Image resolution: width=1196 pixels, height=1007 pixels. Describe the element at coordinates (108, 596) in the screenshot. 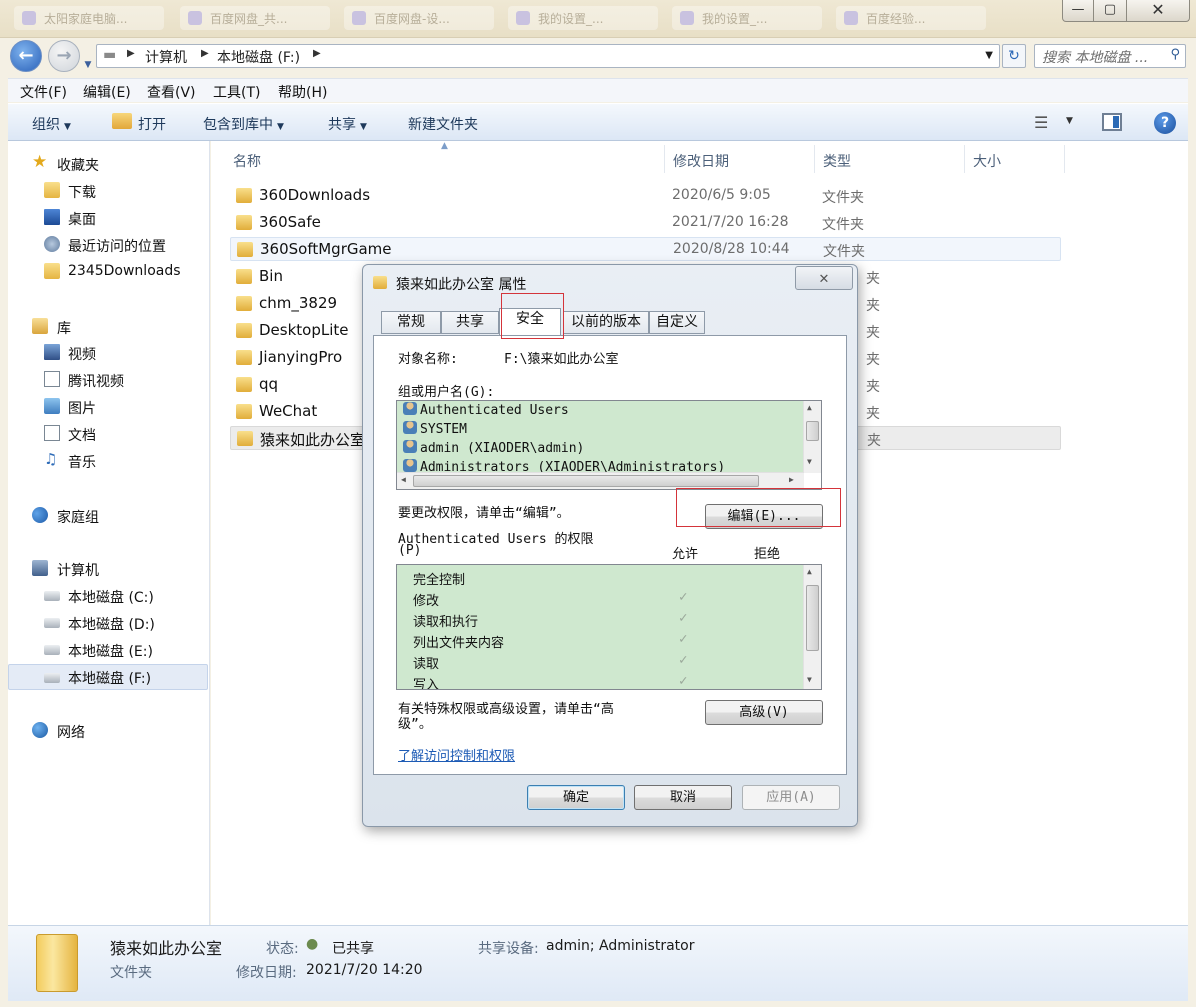

I see `nav-drive-c: 本地磁盘 (C:)` at that location.